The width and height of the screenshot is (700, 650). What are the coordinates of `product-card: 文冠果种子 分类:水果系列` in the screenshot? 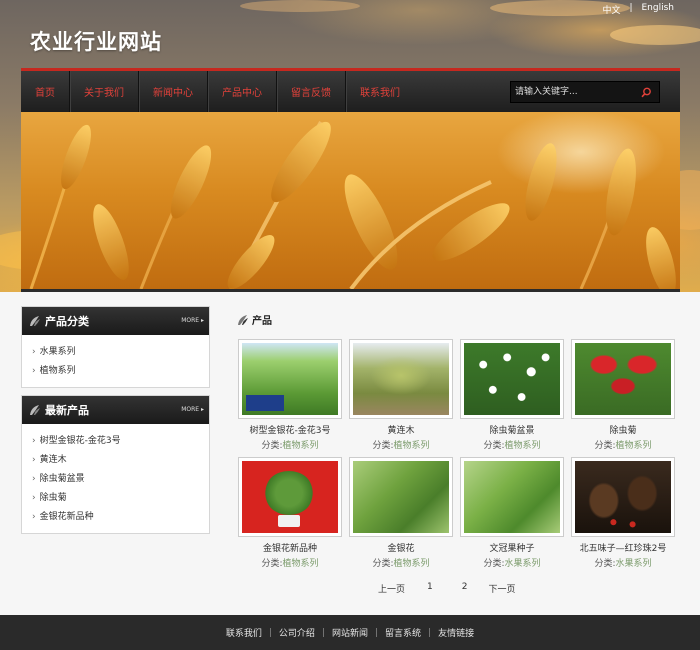 It's located at (512, 513).